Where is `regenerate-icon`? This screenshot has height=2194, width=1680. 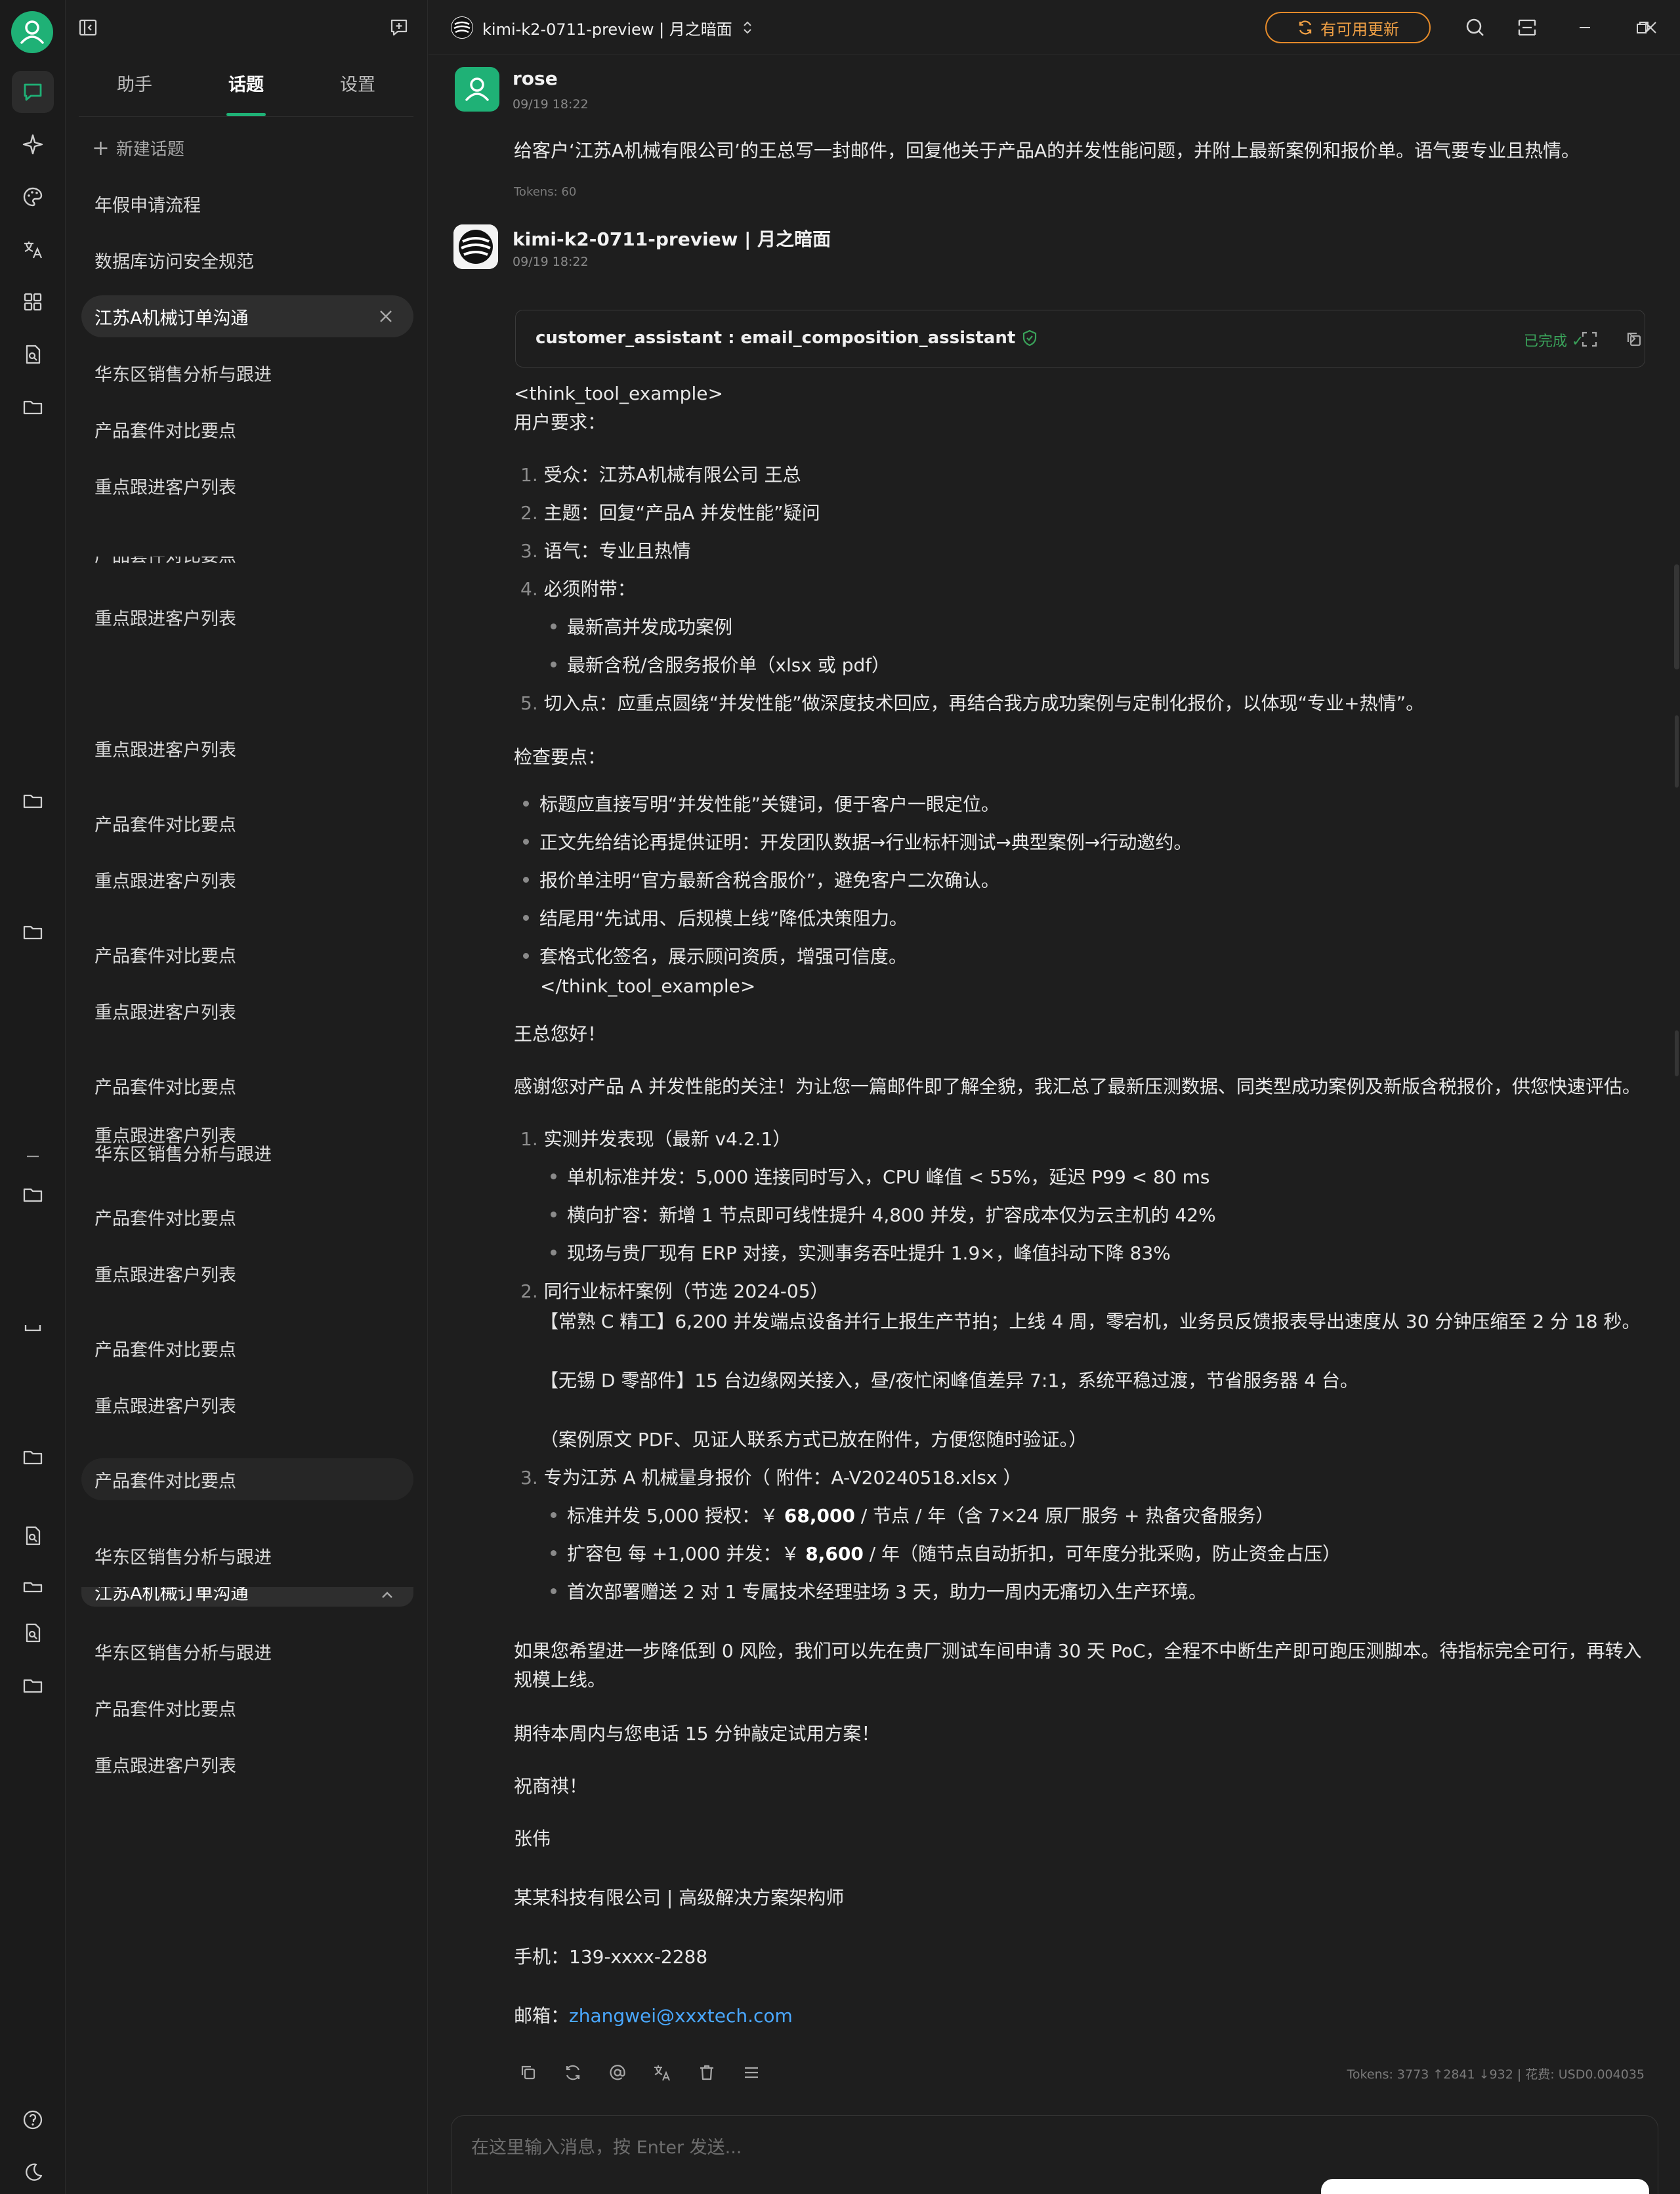
regenerate-icon is located at coordinates (572, 2073).